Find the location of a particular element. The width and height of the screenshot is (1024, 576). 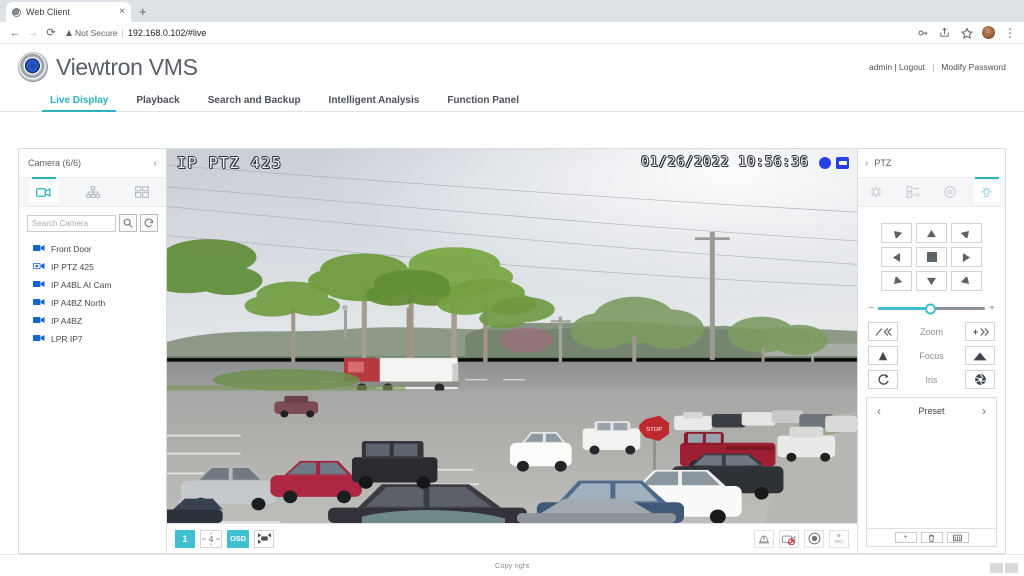

alarm-button is located at coordinates (764, 538).